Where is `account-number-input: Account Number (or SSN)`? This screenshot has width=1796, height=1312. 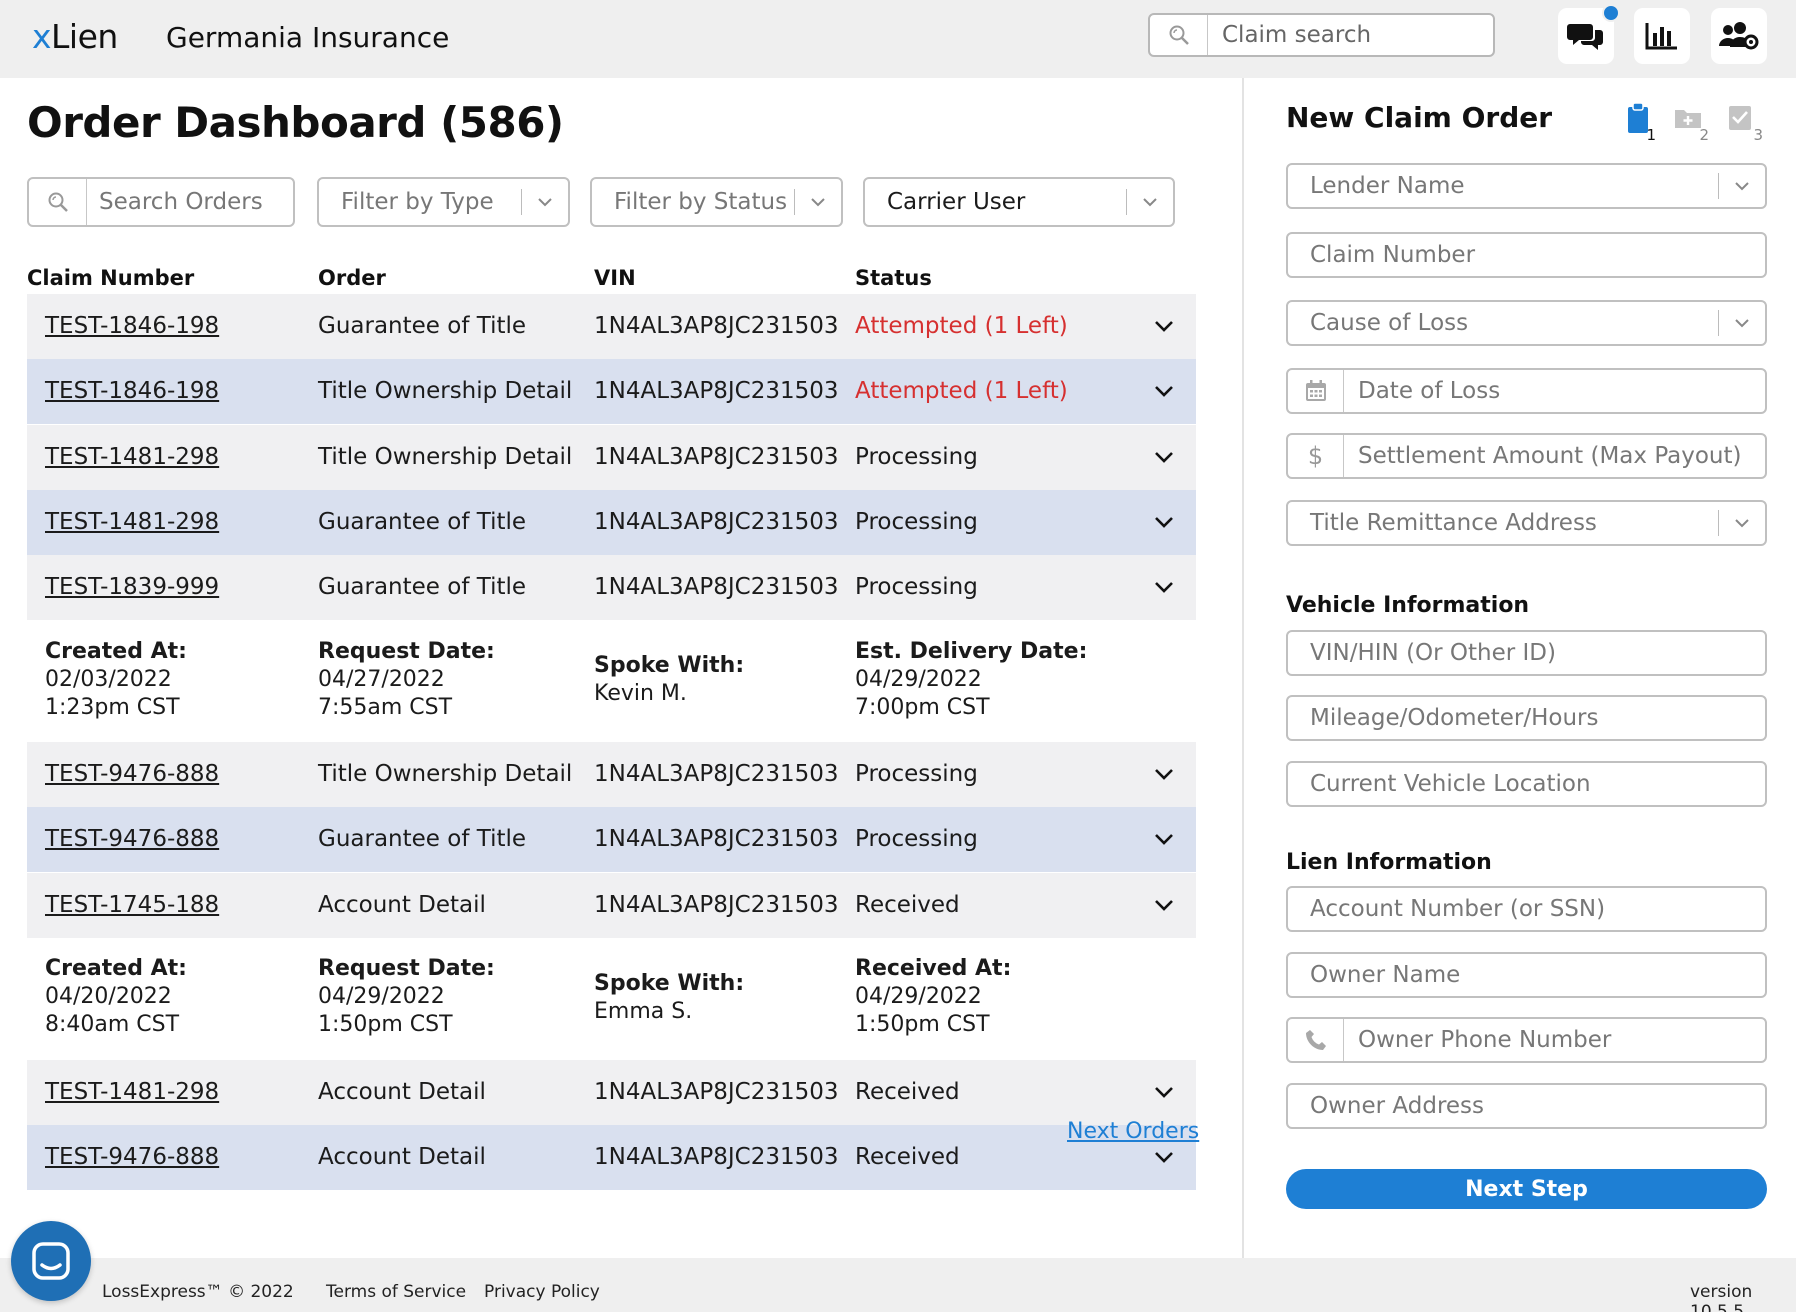
account-number-input: Account Number (or SSN) is located at coordinates (1526, 909).